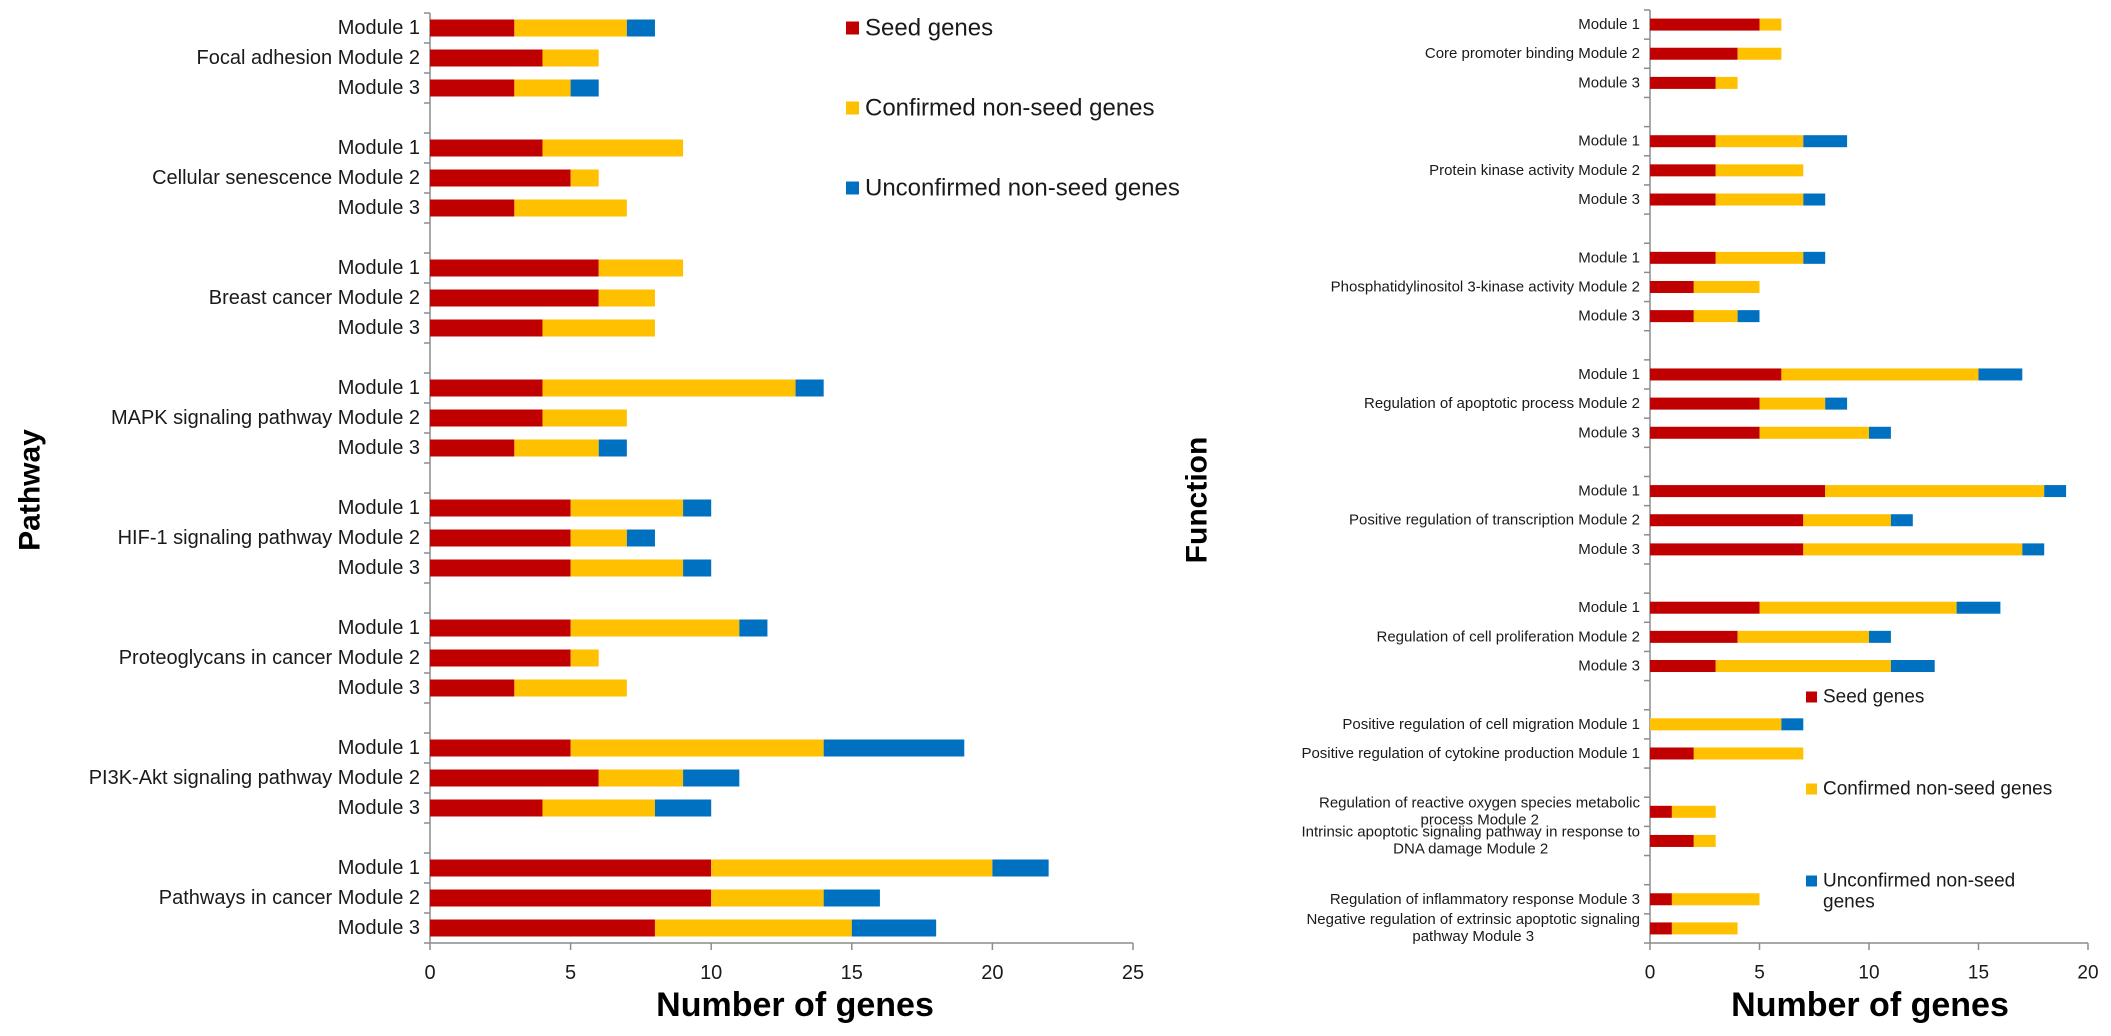  What do you see at coordinates (795, 1005) in the screenshot?
I see `x-axis-title: Number of genes` at bounding box center [795, 1005].